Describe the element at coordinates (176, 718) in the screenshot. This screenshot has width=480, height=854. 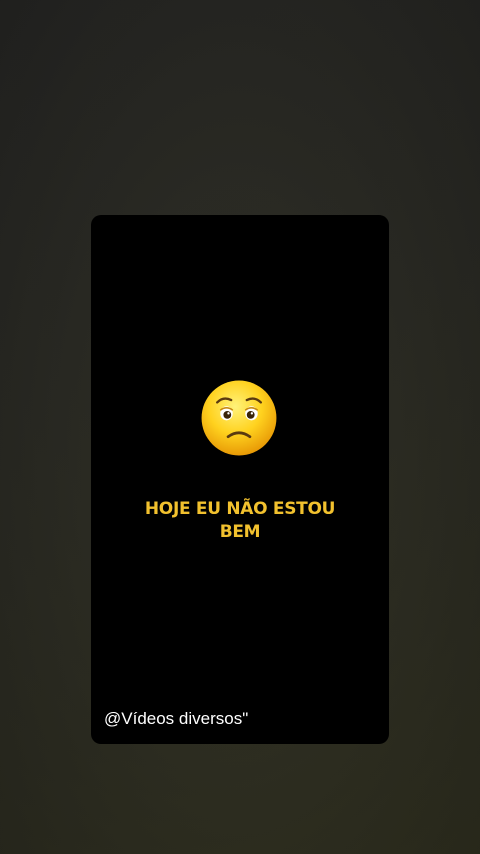
I see `watermark-text: @Vídeos diversos"` at that location.